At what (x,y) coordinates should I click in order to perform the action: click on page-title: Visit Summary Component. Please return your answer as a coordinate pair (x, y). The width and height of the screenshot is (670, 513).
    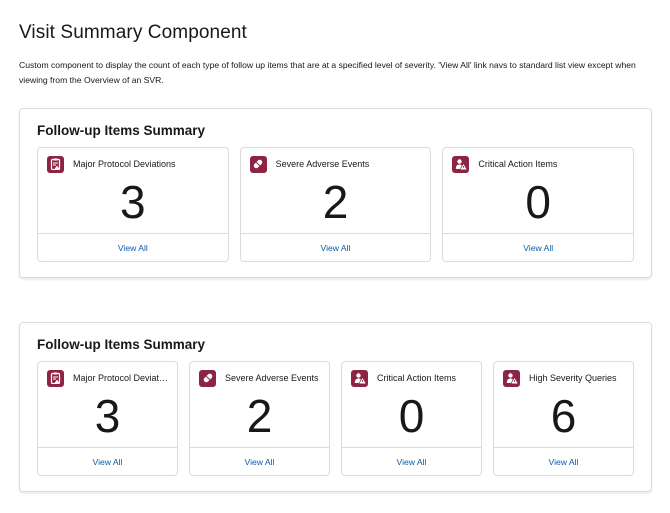
    Looking at the image, I should click on (133, 32).